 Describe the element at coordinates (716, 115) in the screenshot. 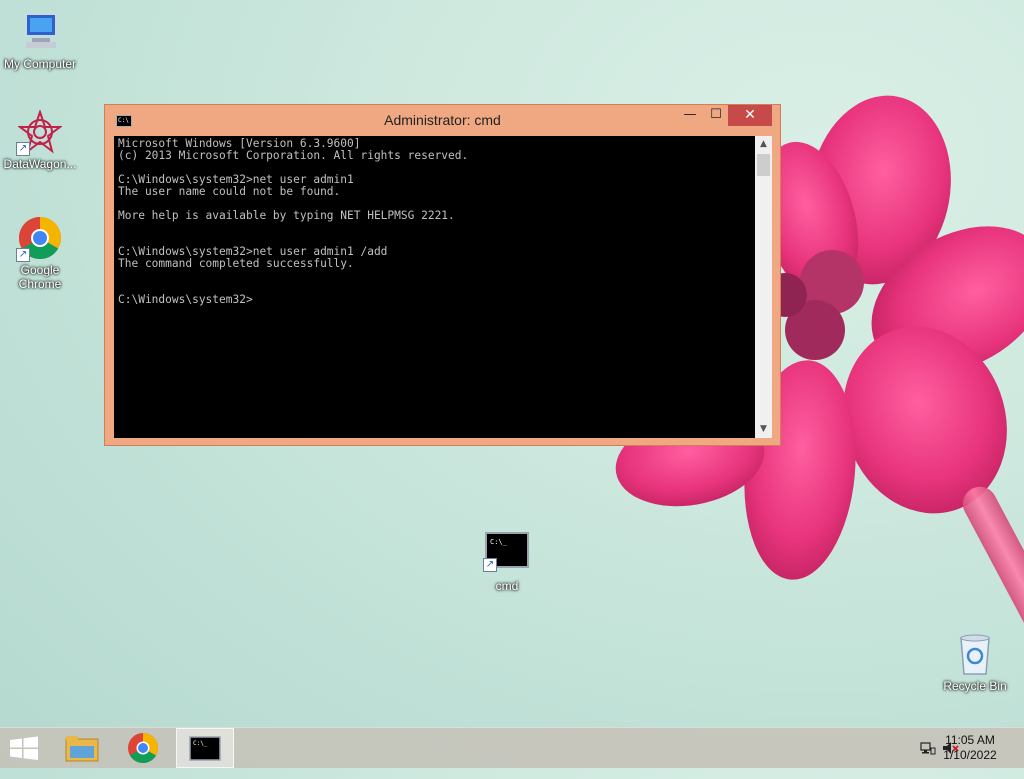

I see `maximize-button: ☐` at that location.